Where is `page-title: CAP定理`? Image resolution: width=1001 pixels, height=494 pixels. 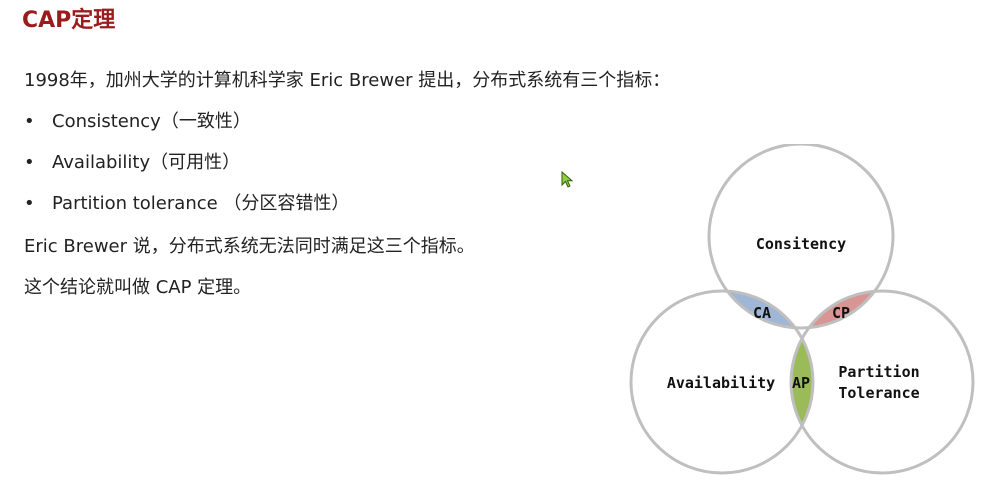 page-title: CAP定理 is located at coordinates (69, 20).